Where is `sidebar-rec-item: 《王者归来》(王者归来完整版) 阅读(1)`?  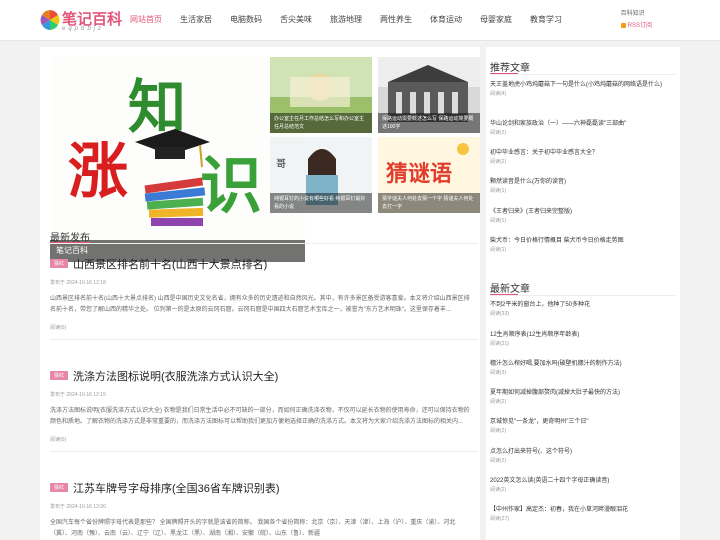 sidebar-rec-item: 《王者归来》(王者归来完整版) 阅读(1) is located at coordinates (583, 216).